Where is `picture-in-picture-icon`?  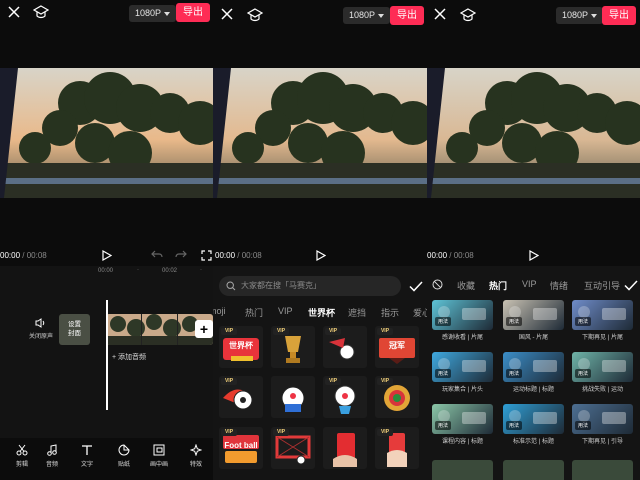 picture-in-picture-icon is located at coordinates (159, 450).